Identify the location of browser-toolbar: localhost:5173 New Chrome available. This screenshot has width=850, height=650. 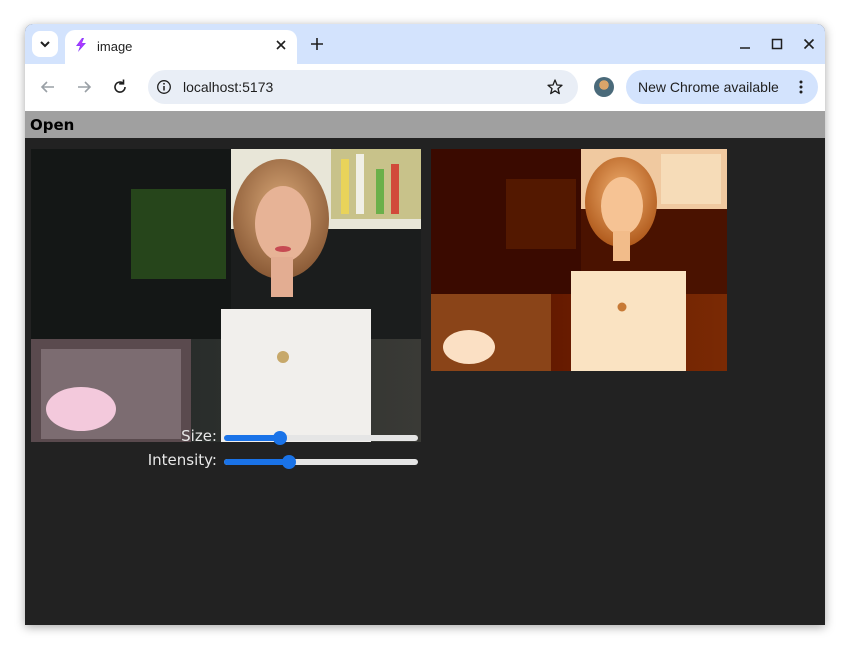
(425, 87).